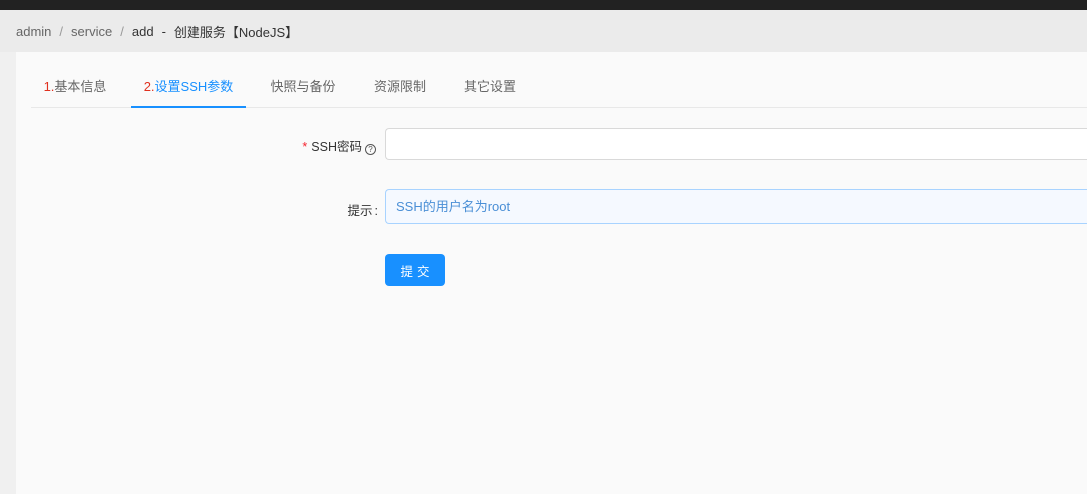  I want to click on tab-basic-info: 1.基本信息, so click(75, 88).